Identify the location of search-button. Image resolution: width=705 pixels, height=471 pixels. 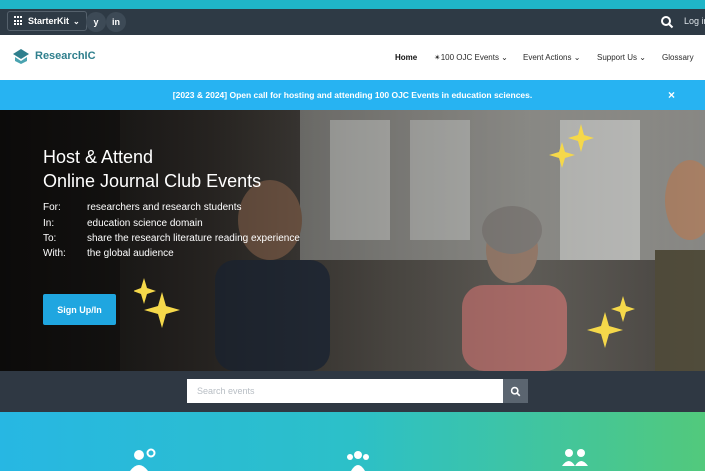
(515, 391).